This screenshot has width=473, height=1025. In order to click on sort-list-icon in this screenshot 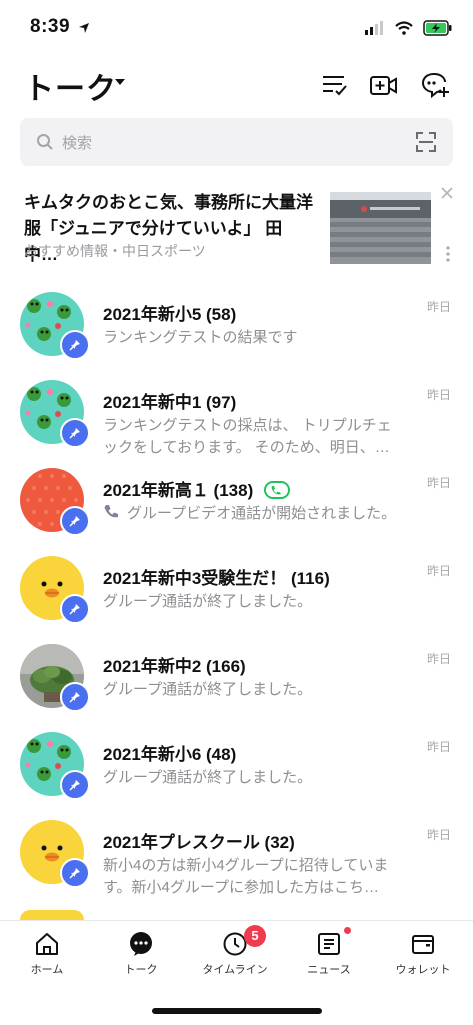, I will do `click(335, 85)`.